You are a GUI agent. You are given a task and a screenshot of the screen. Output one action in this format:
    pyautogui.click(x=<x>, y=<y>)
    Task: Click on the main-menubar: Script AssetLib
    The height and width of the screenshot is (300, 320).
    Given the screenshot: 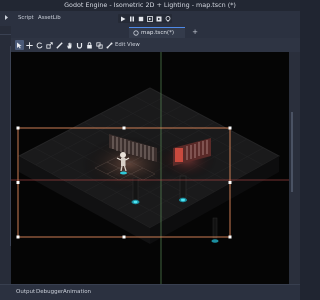 What is the action you would take?
    pyautogui.click(x=150, y=18)
    